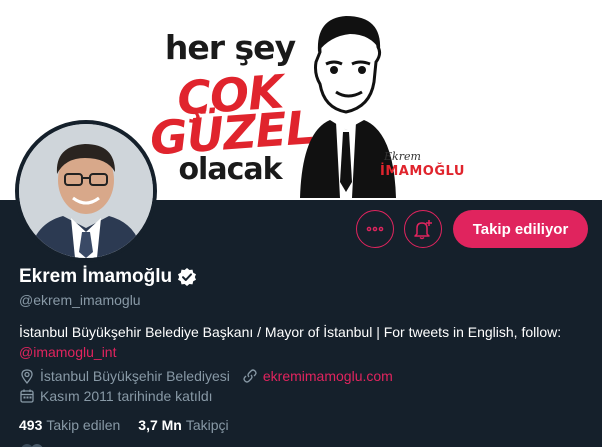 This screenshot has width=602, height=447. What do you see at coordinates (96, 276) in the screenshot?
I see `profile-name: Ekrem İmamoğlu` at bounding box center [96, 276].